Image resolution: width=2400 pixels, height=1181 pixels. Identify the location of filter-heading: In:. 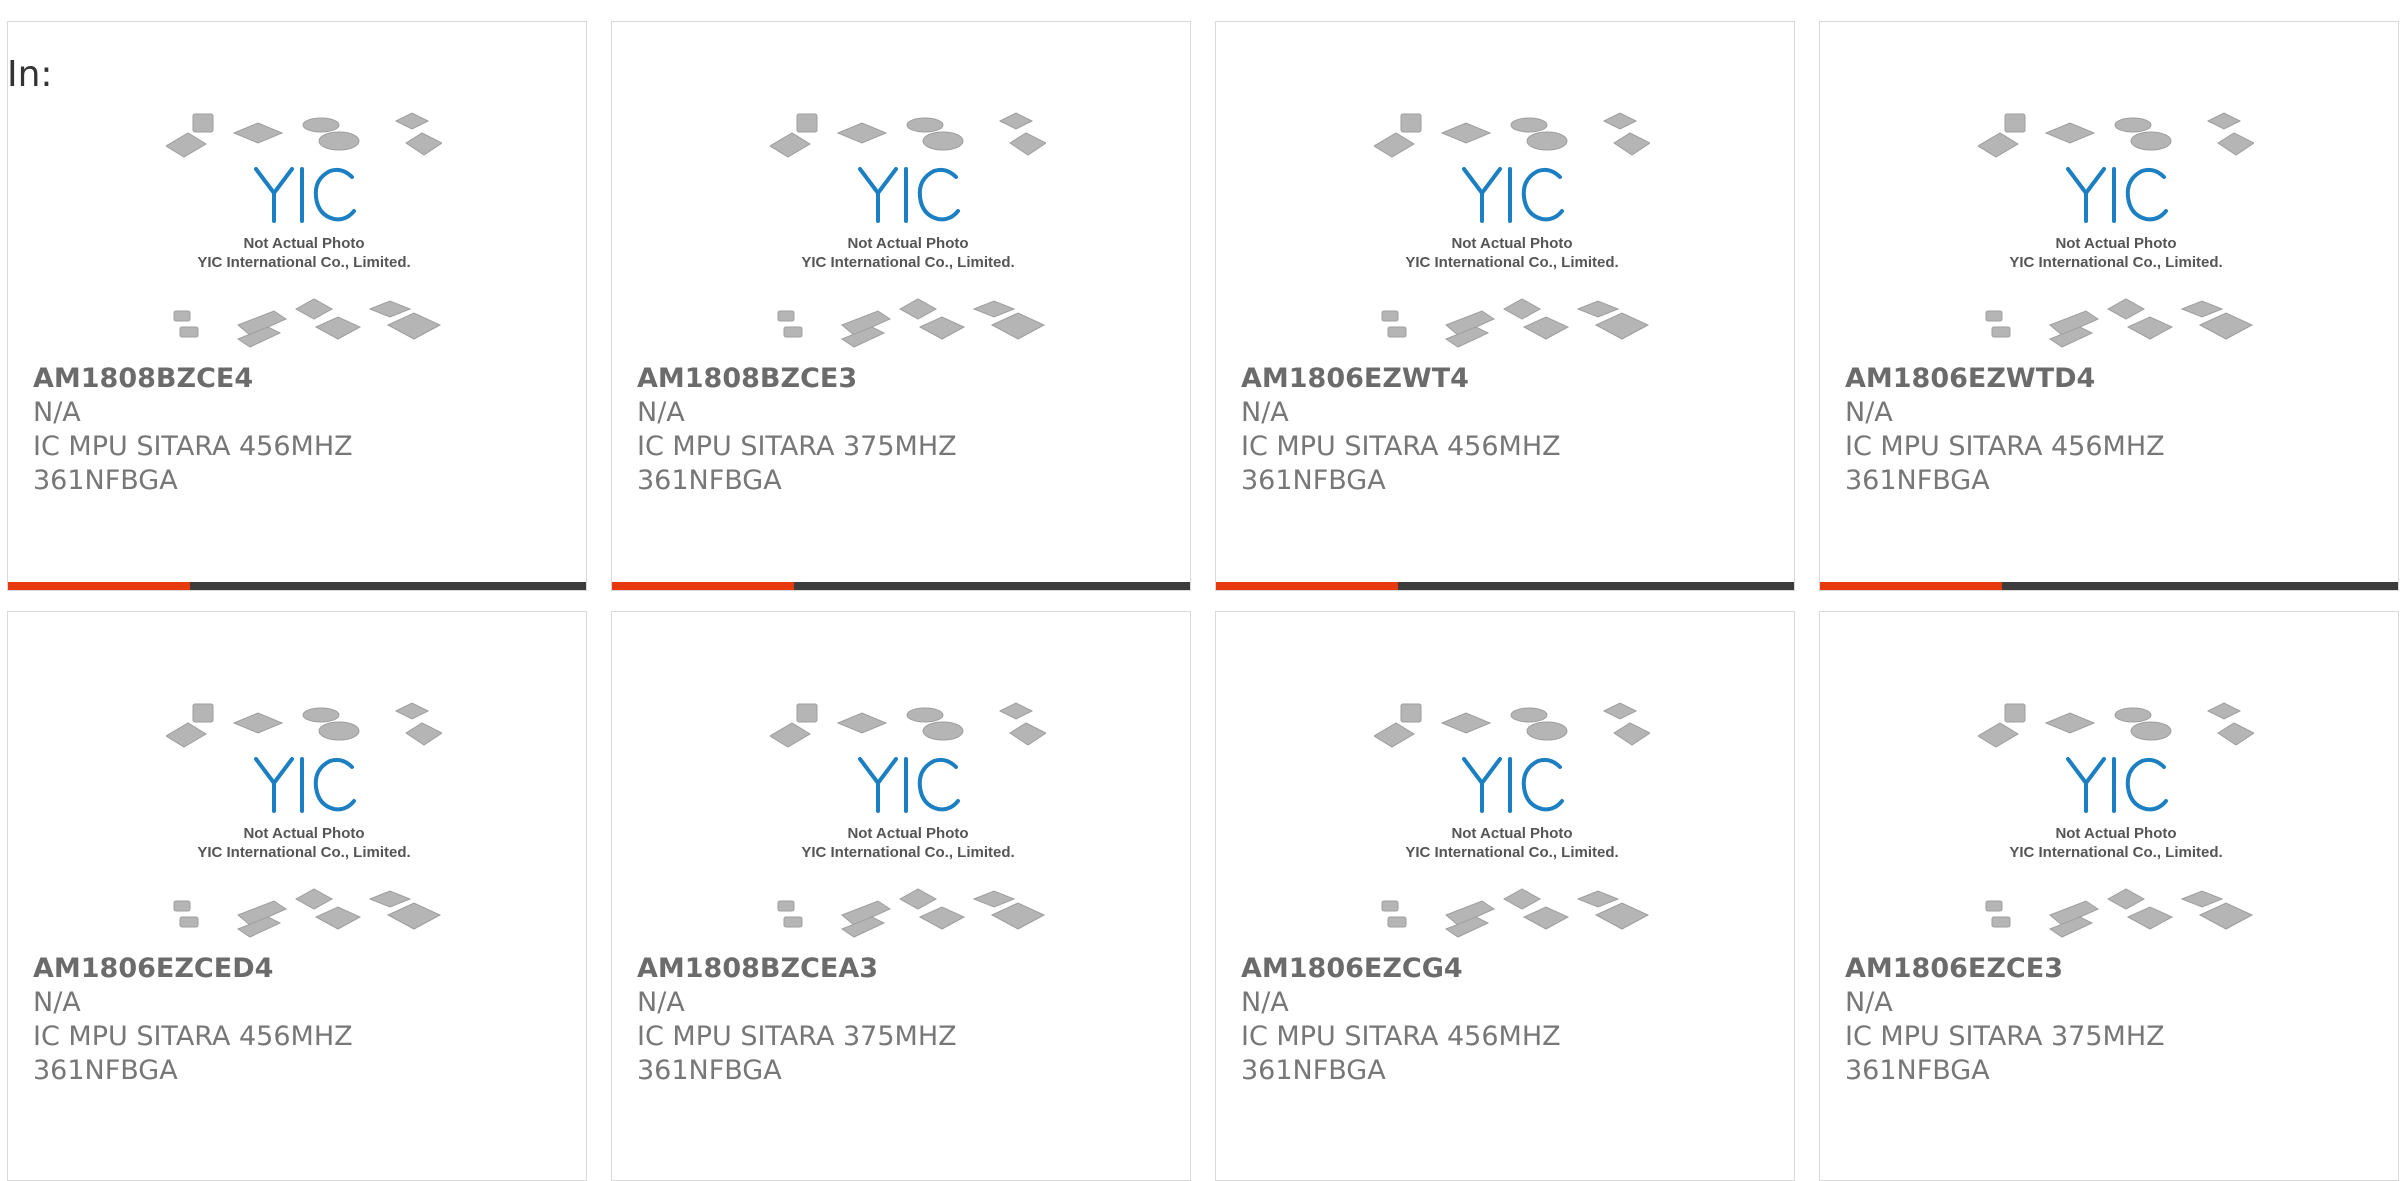
(30, 74).